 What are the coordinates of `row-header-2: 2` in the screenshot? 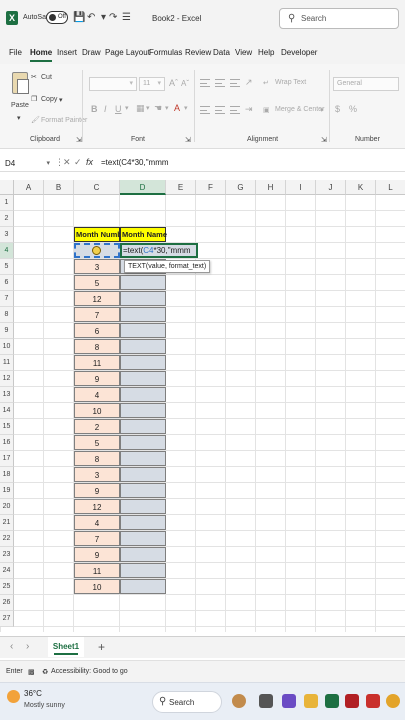 It's located at (7, 219).